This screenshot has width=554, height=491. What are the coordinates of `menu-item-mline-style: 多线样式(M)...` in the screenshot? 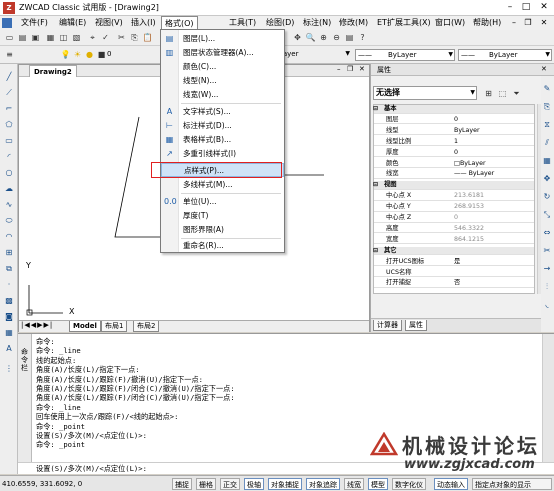 It's located at (222, 185).